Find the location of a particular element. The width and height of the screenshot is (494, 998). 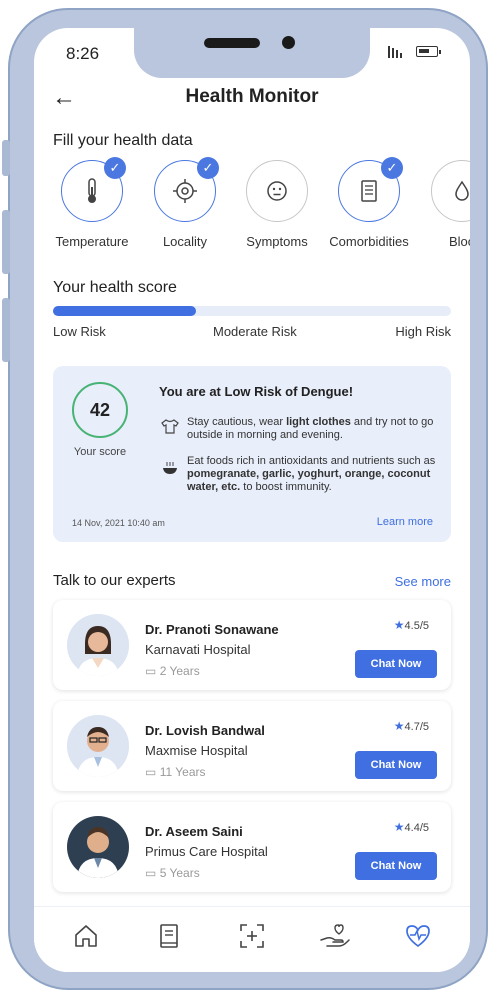

book-icon is located at coordinates (168, 935).